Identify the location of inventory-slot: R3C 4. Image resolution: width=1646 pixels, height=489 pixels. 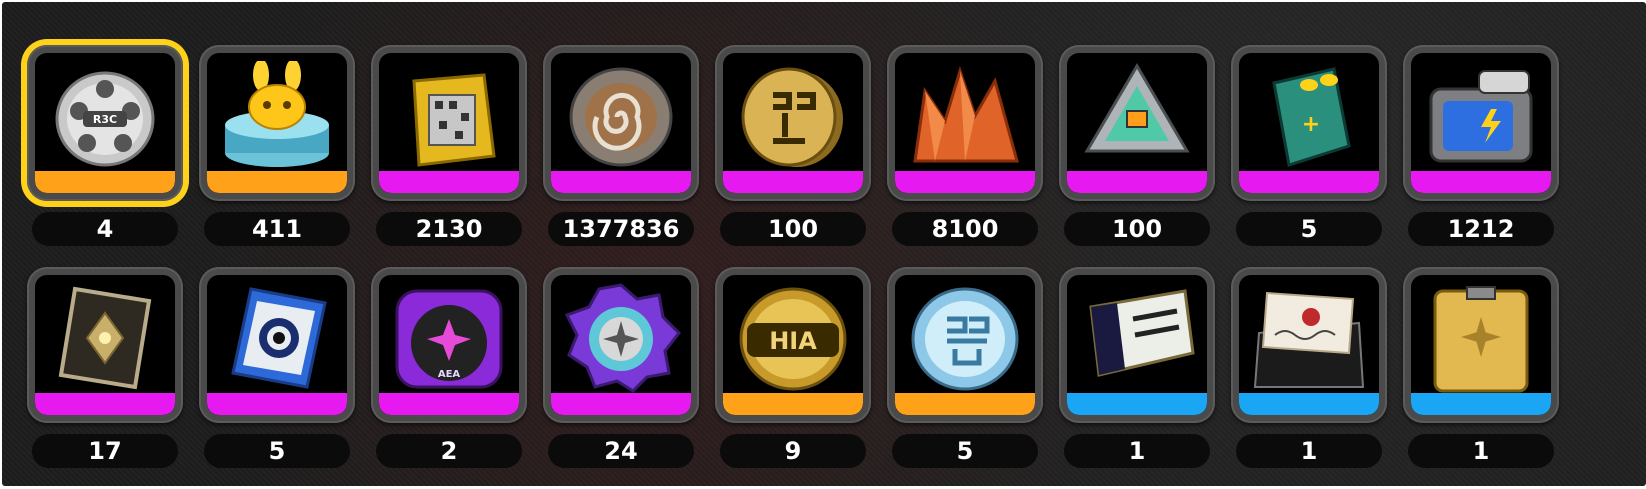
(105, 145).